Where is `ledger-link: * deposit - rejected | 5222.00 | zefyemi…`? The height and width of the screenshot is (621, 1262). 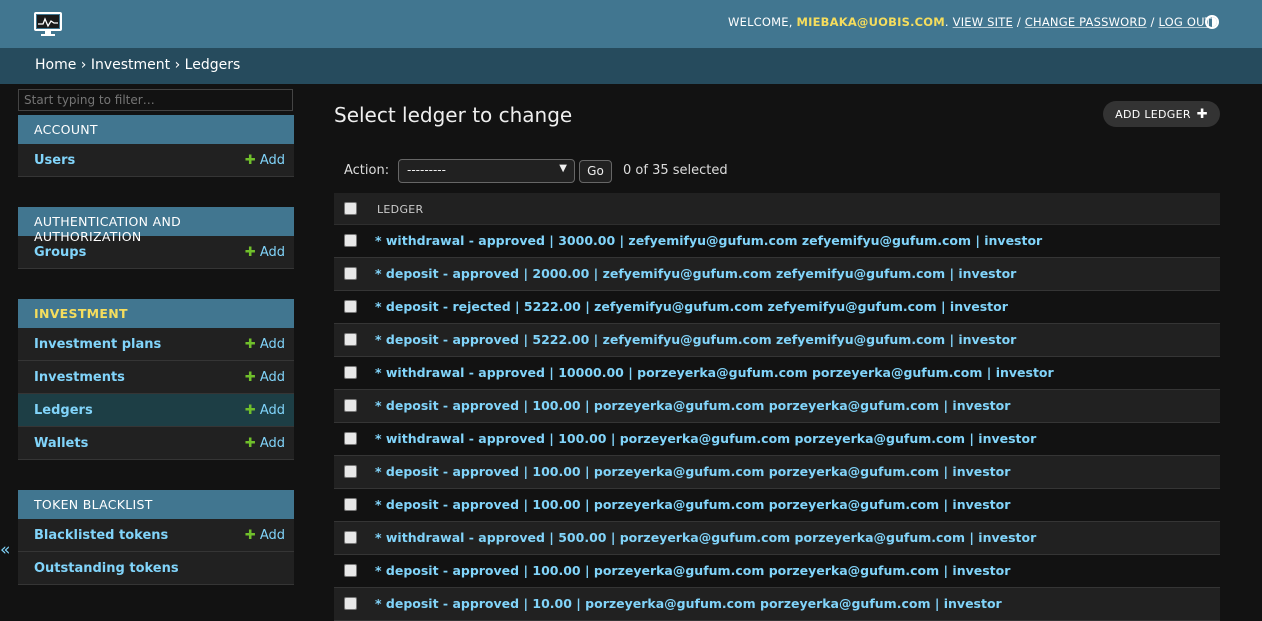 ledger-link: * deposit - rejected | 5222.00 | zefyemi… is located at coordinates (691, 306).